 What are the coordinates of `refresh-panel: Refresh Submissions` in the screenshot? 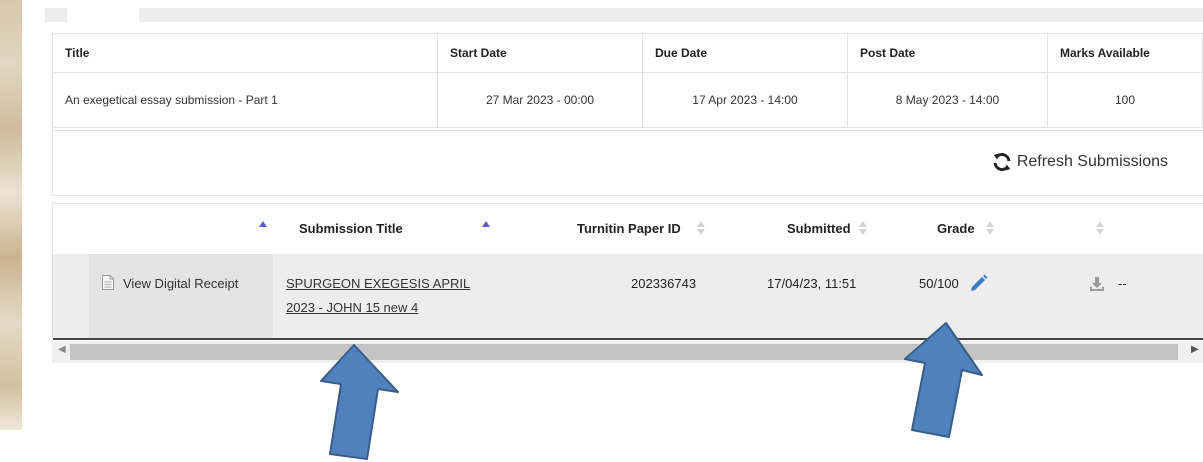 It's located at (627, 163).